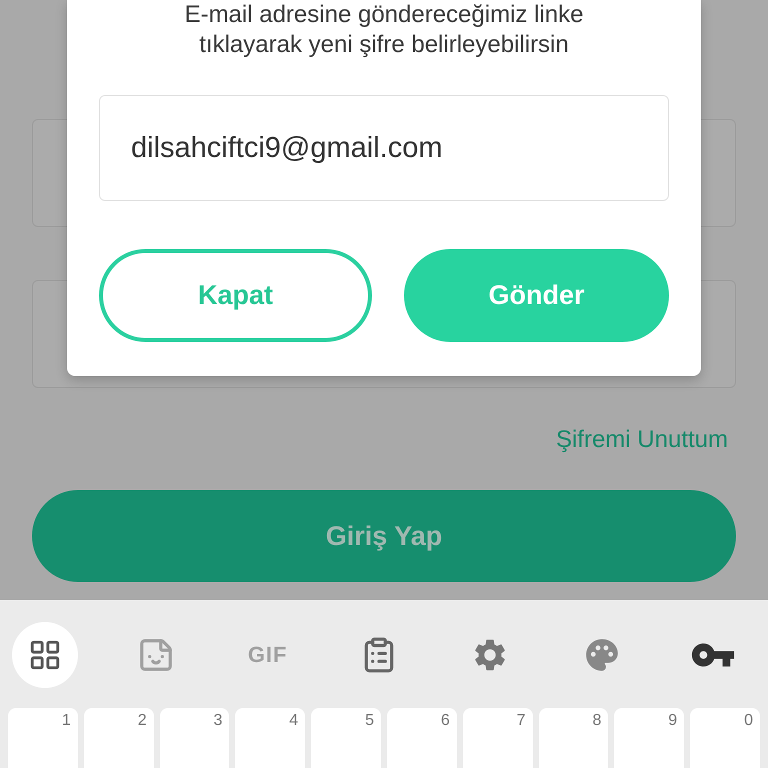 Image resolution: width=768 pixels, height=768 pixels. I want to click on dialog-message: tıklayarak yeni şifre belirleyebilirsin, so click(384, 45).